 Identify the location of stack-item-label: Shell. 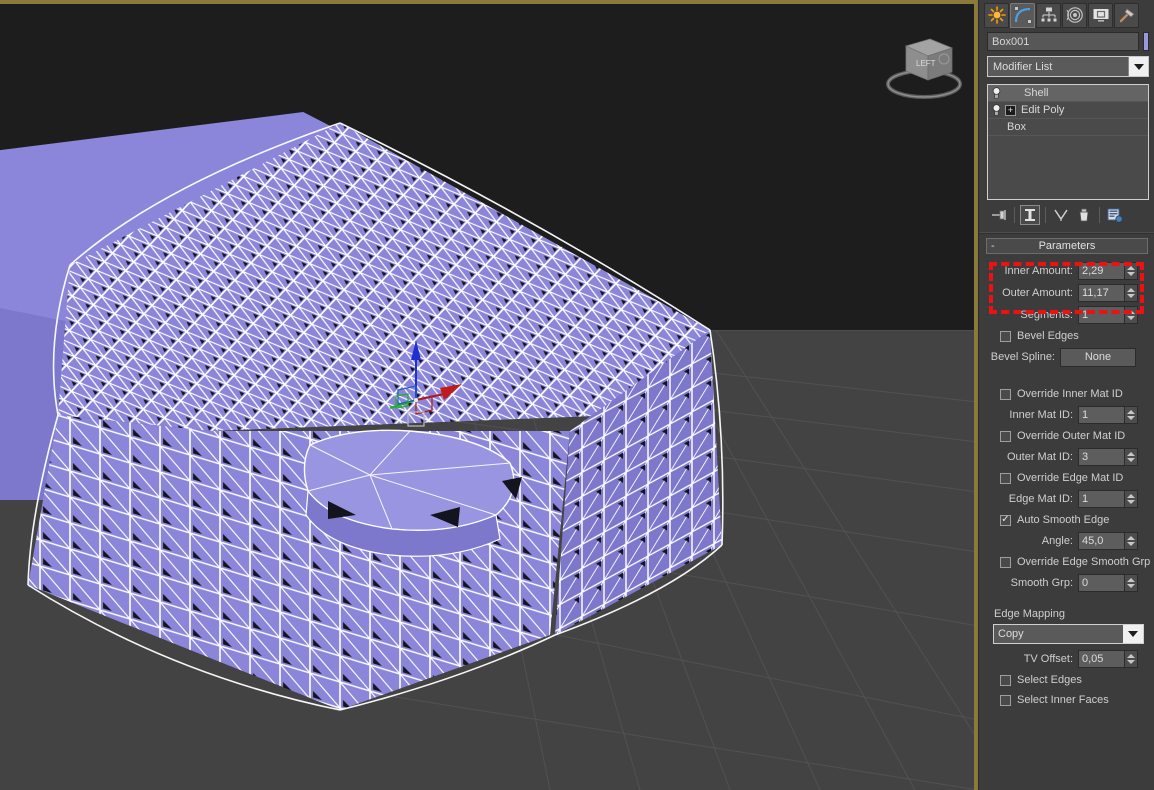
(1036, 93).